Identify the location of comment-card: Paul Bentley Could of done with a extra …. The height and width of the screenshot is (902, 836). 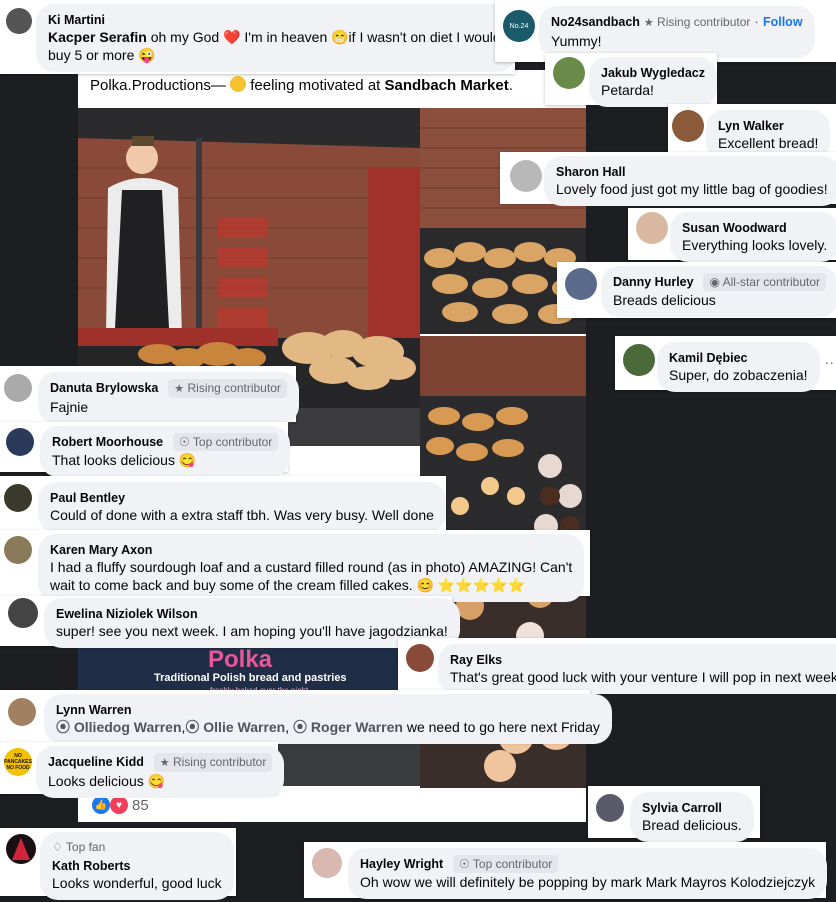
(223, 504).